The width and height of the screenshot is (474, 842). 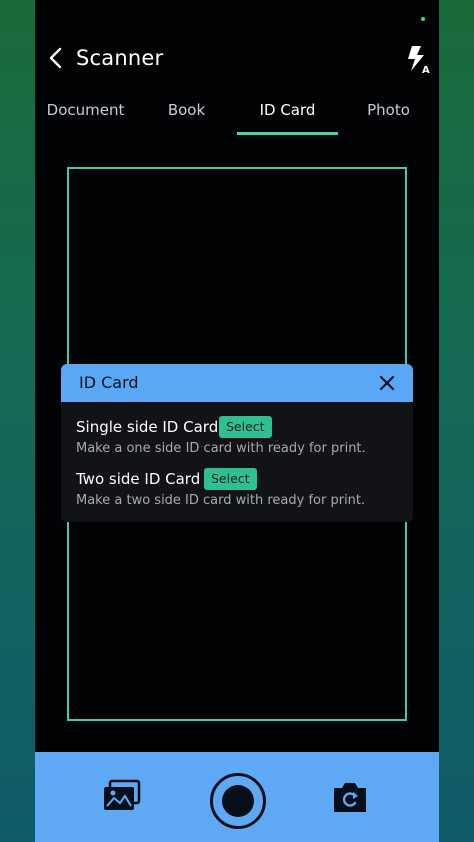 I want to click on tab-photo: Photo, so click(x=388, y=116).